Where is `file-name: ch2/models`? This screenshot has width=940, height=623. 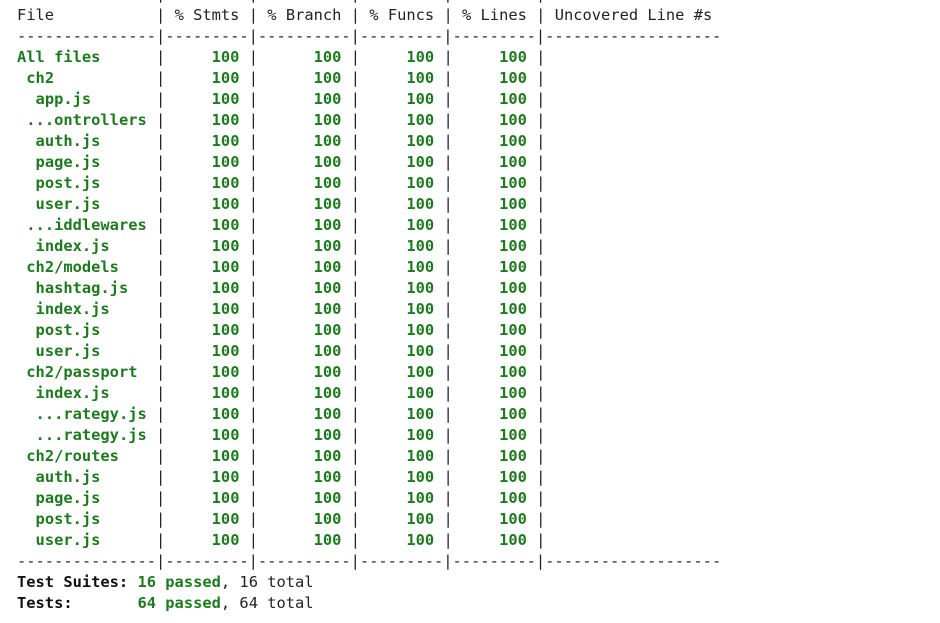
file-name: ch2/models is located at coordinates (86, 267).